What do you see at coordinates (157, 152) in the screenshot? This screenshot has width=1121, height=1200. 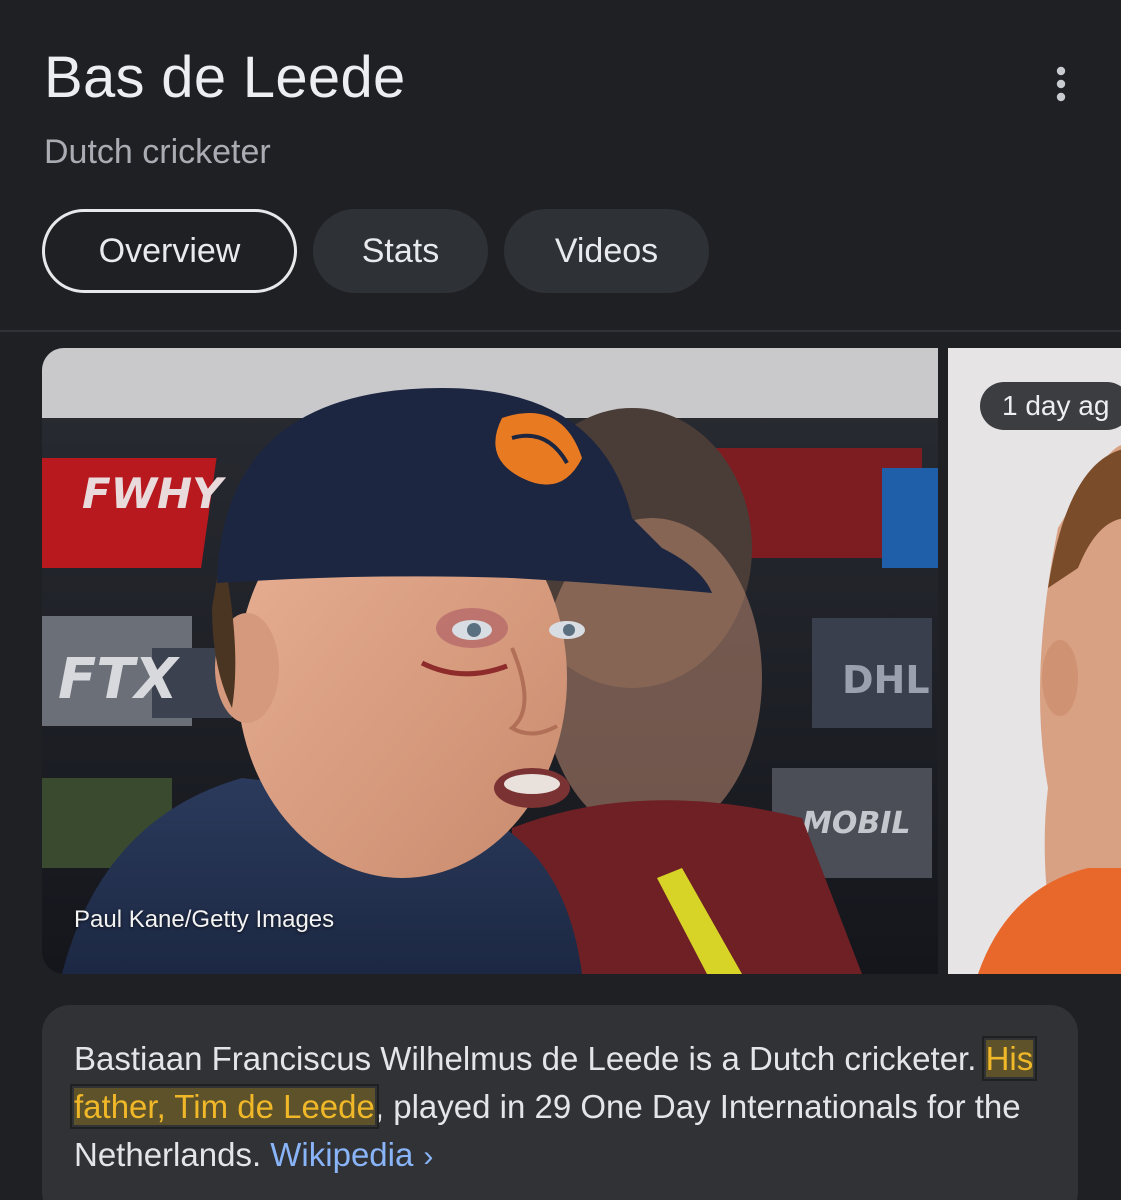 I see `page-subtitle: Dutch cricketer` at bounding box center [157, 152].